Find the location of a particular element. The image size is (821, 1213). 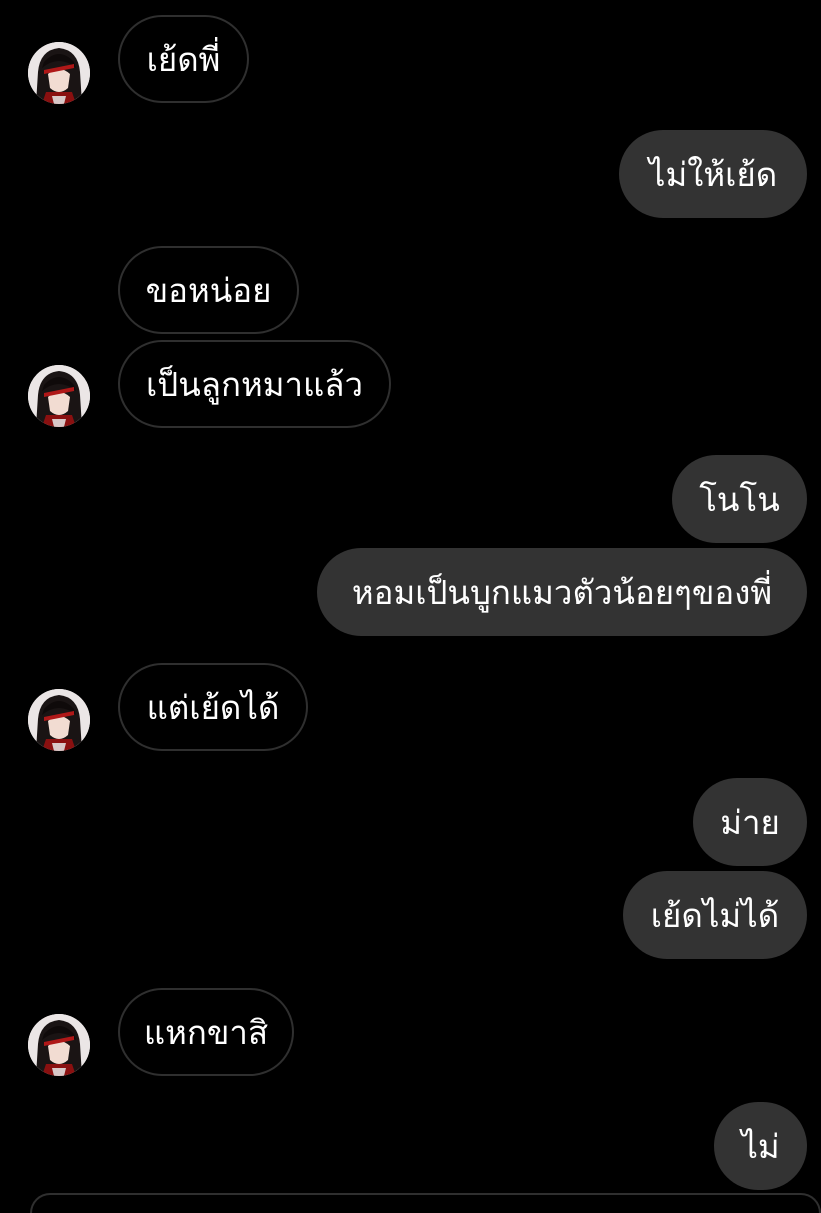

incoming-message: ขอหน่อย is located at coordinates (208, 290).